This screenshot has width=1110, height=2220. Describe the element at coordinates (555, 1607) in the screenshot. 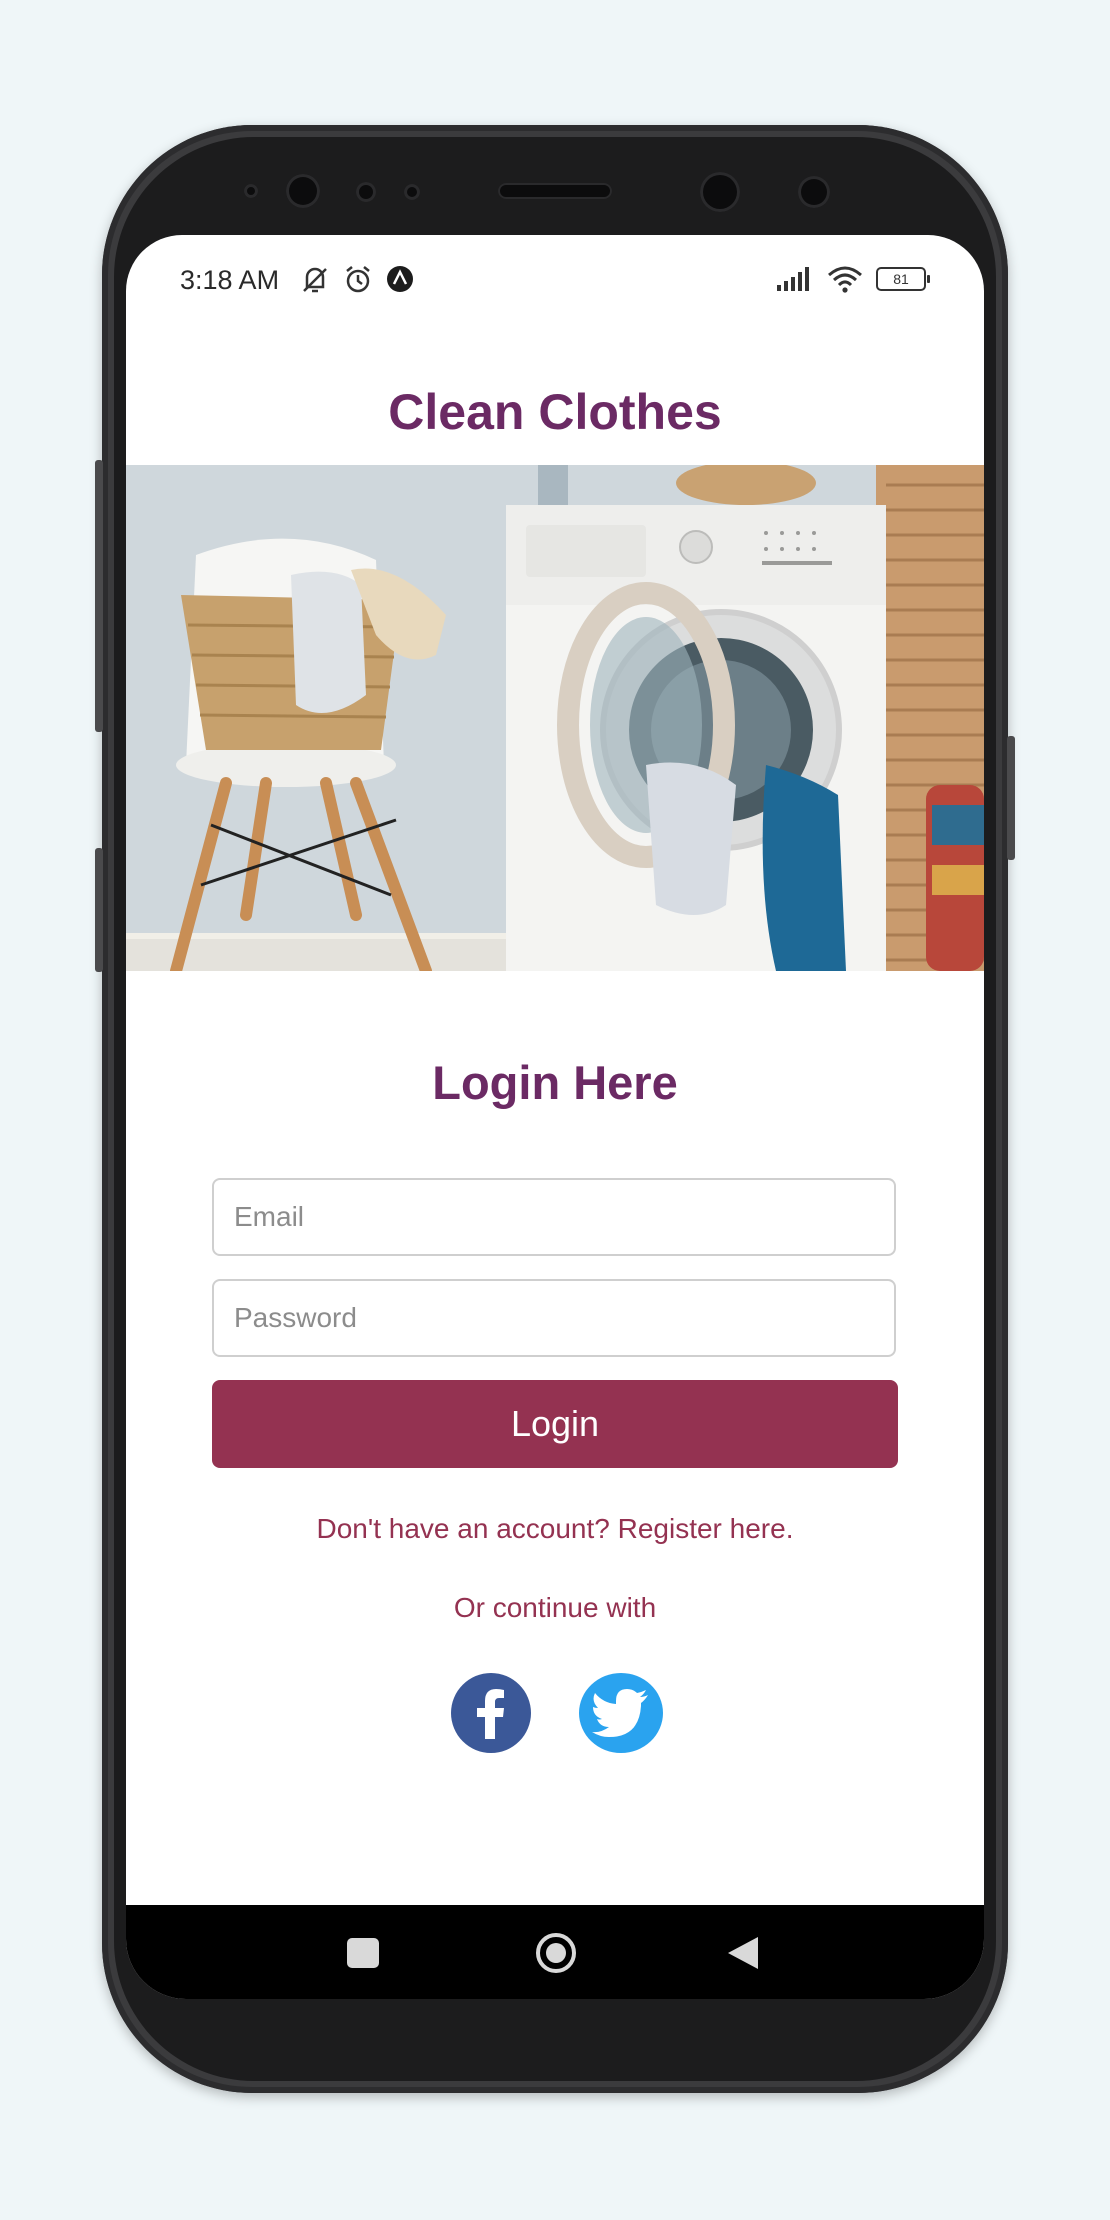

I see `continue-with-text: Or continue with` at that location.